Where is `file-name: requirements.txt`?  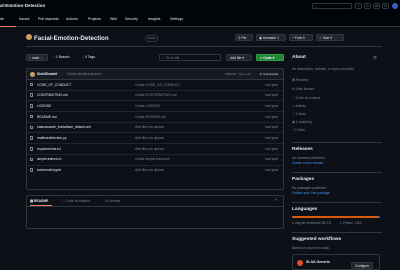 file-name: requirements.txt is located at coordinates (49, 149).